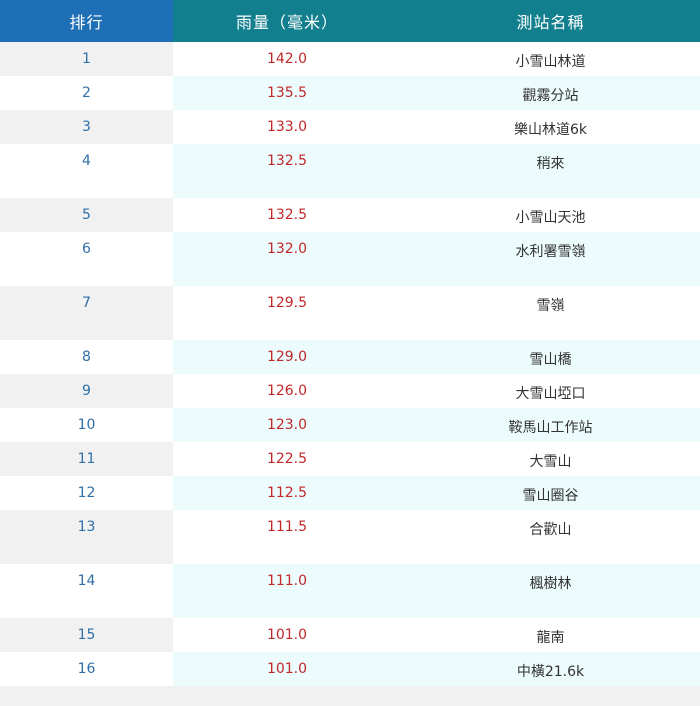 This screenshot has height=706, width=700. What do you see at coordinates (287, 59) in the screenshot?
I see `rainfall-cell: 142.0` at bounding box center [287, 59].